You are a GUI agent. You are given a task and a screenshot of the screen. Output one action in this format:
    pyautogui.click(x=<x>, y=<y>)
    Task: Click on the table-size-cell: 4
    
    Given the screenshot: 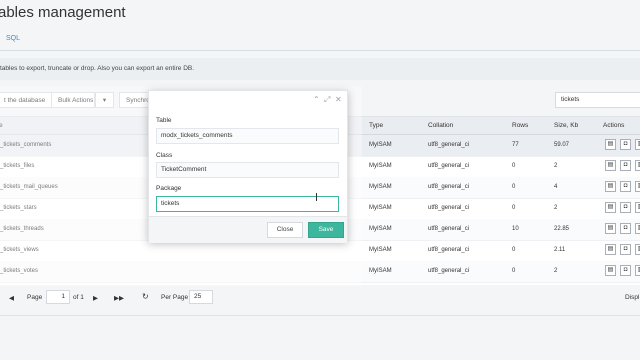 What is the action you would take?
    pyautogui.click(x=556, y=187)
    